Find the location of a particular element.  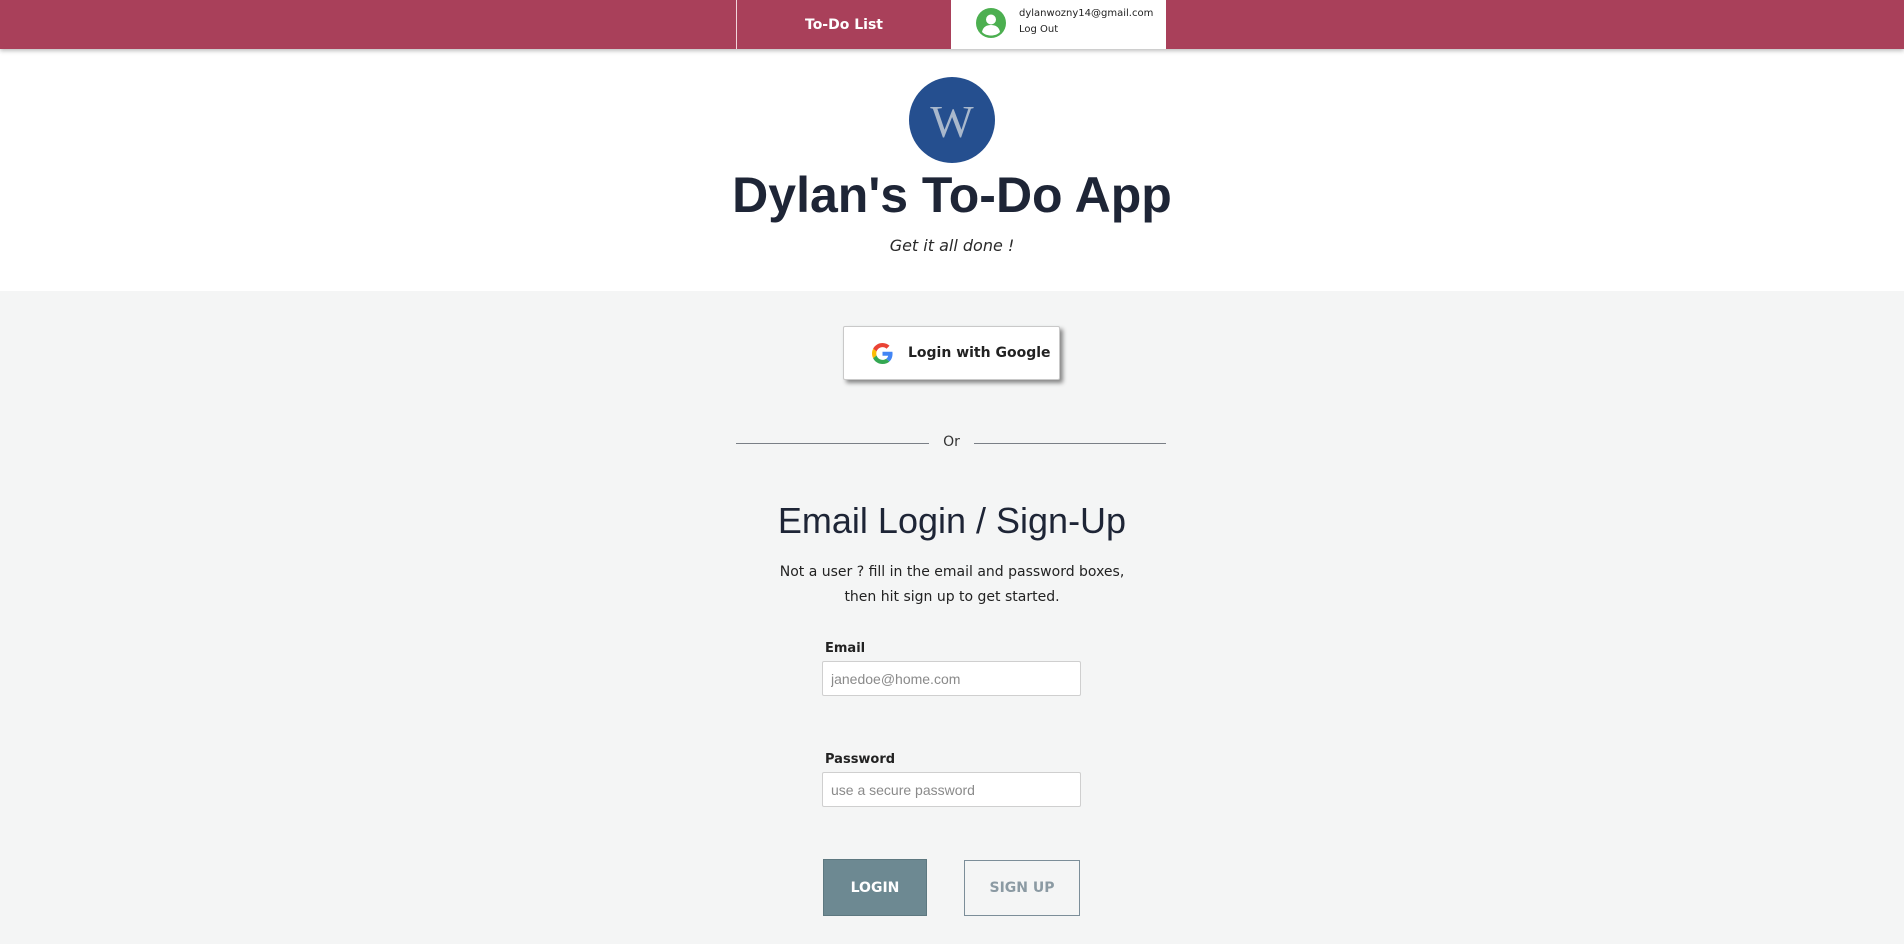

email-input is located at coordinates (951, 678).